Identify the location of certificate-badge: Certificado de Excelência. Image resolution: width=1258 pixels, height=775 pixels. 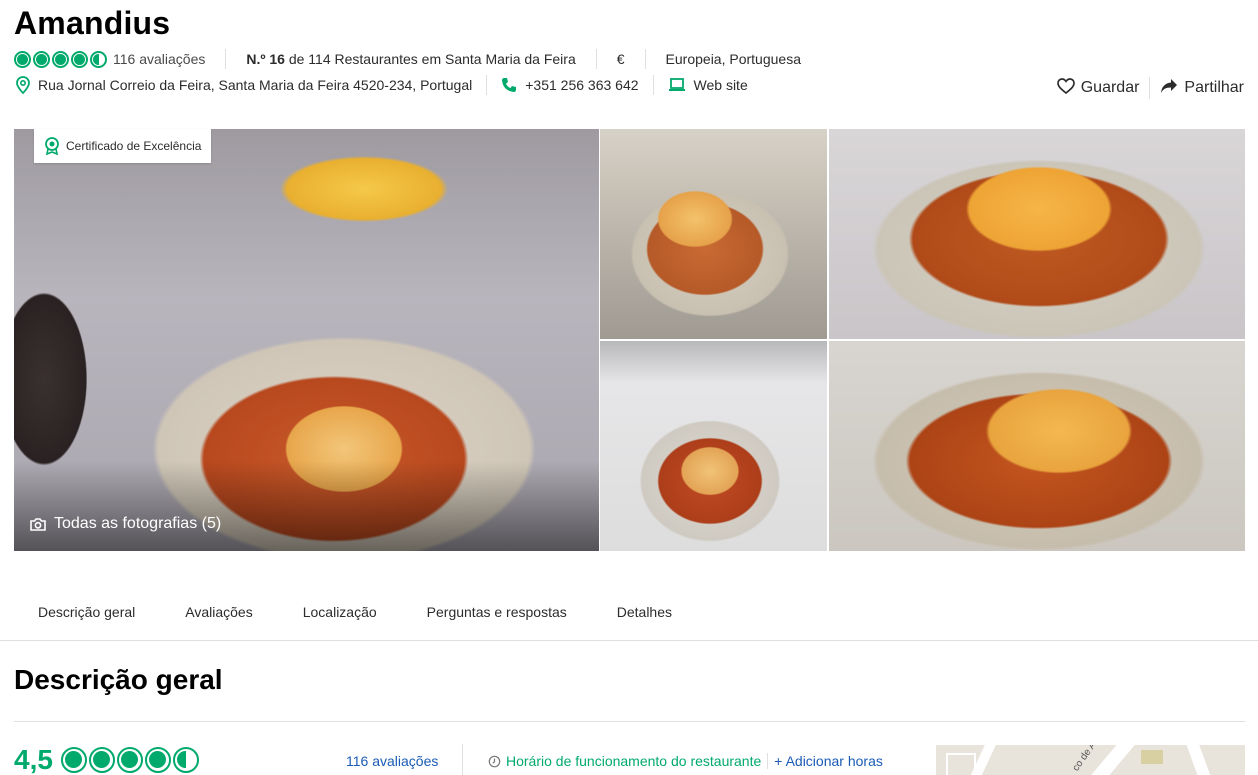
(123, 146).